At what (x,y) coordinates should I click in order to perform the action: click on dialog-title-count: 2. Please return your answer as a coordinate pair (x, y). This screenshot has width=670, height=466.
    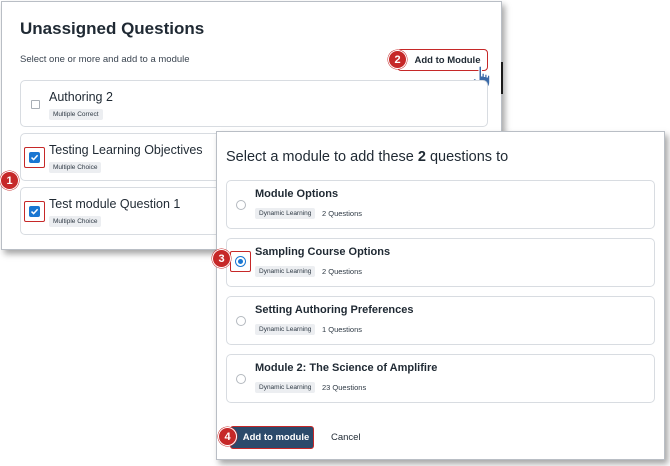
    Looking at the image, I should click on (421, 157).